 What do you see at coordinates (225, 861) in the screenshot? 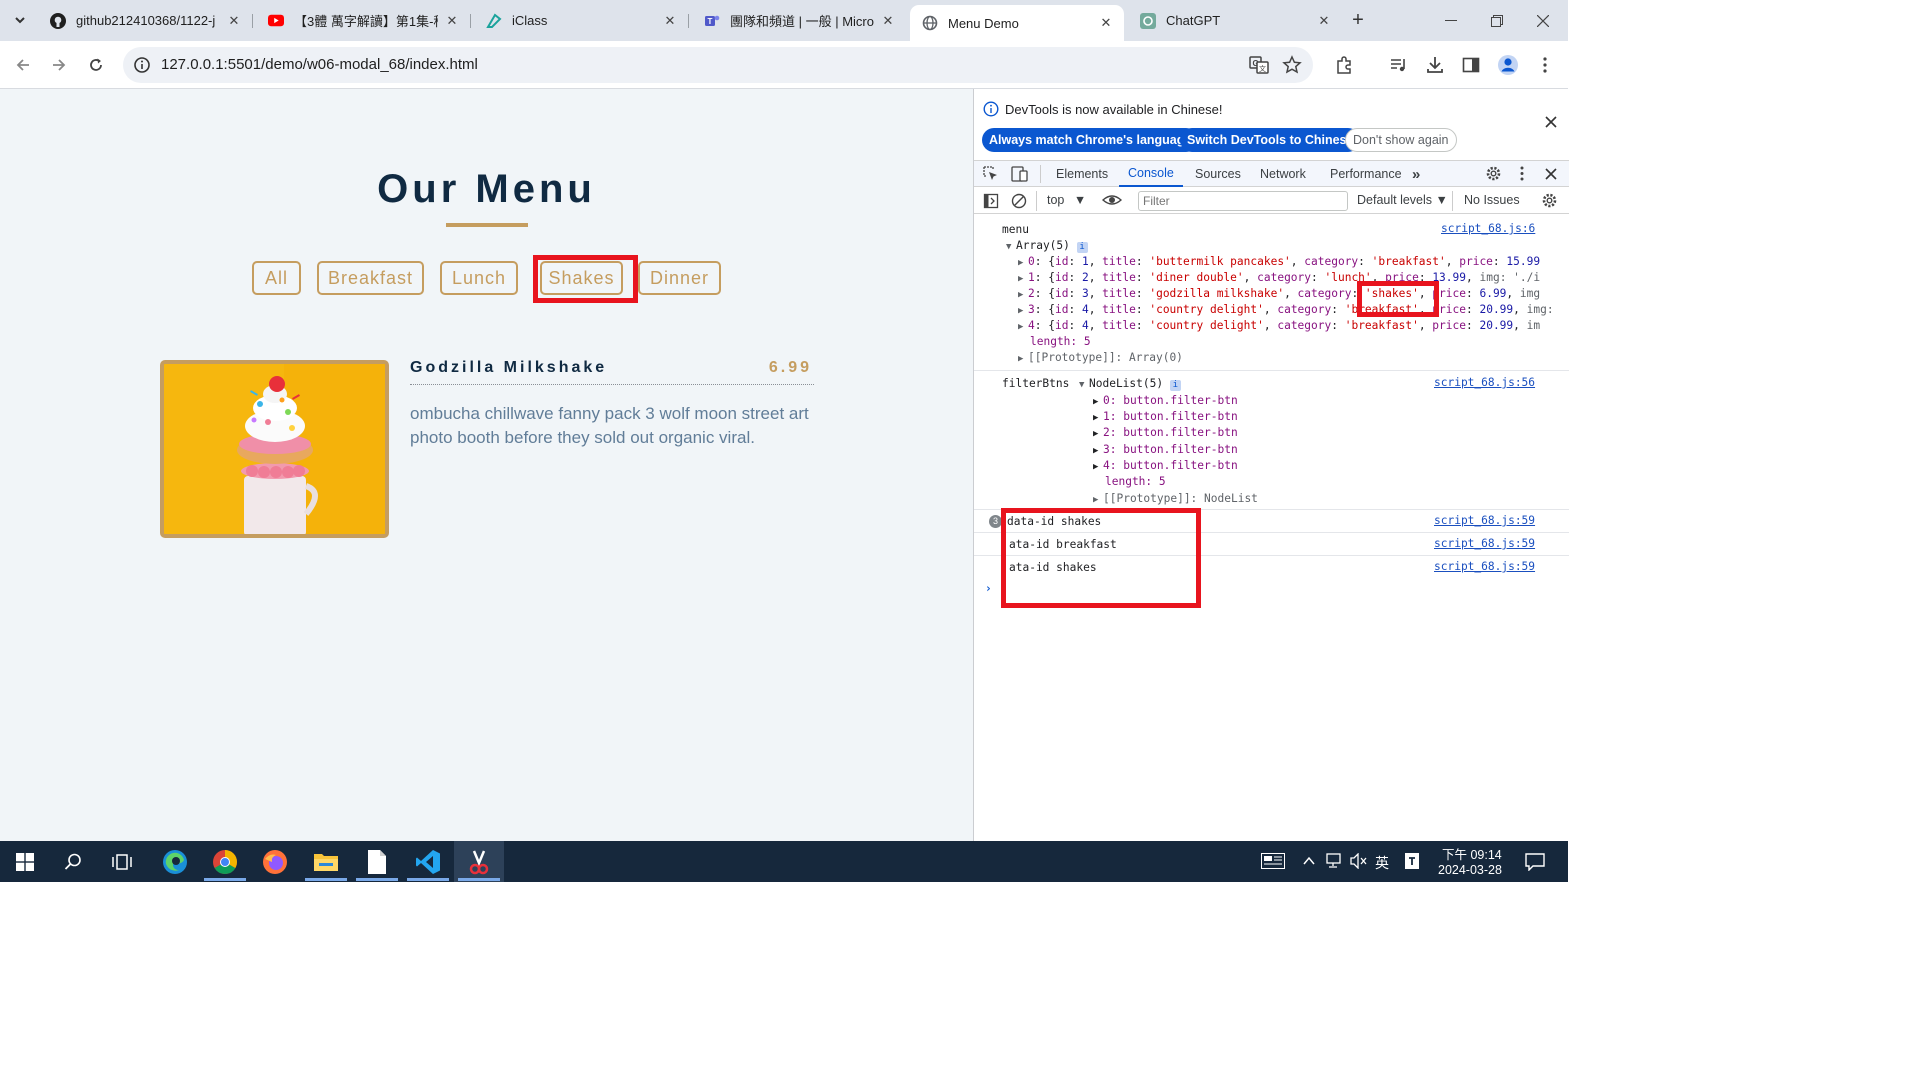
I see `taskbar-chrome` at bounding box center [225, 861].